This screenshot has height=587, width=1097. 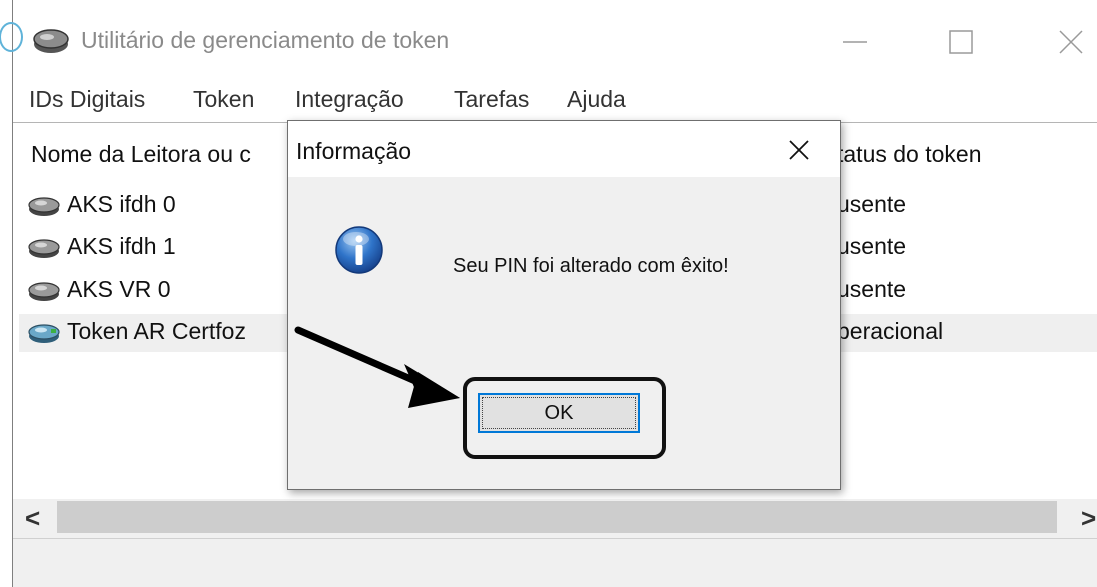 I want to click on window-title: Utilitário de gerenciamento de token, so click(x=265, y=40).